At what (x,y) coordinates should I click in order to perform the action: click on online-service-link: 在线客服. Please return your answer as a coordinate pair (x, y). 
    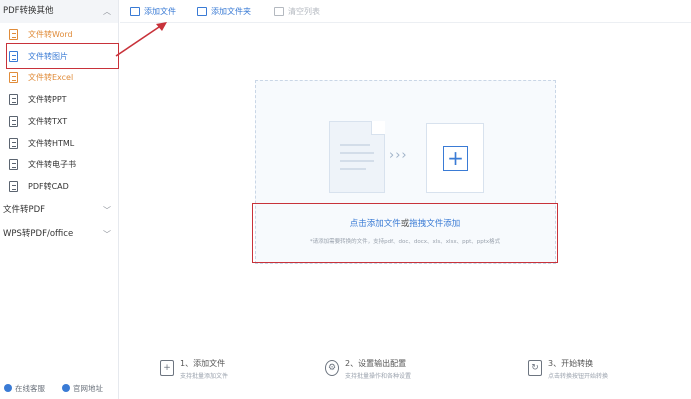
    Looking at the image, I should click on (24, 389).